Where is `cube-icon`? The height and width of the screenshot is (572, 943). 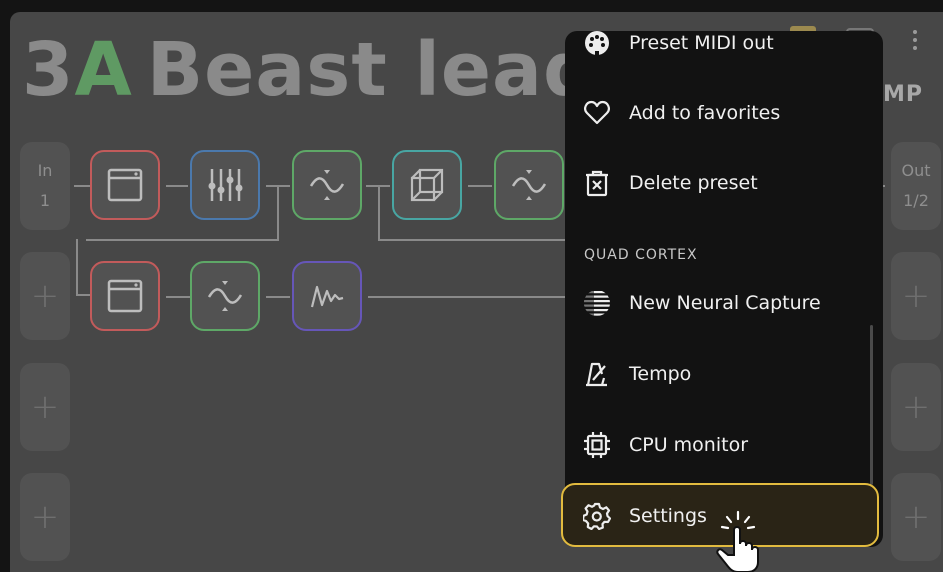 cube-icon is located at coordinates (427, 185).